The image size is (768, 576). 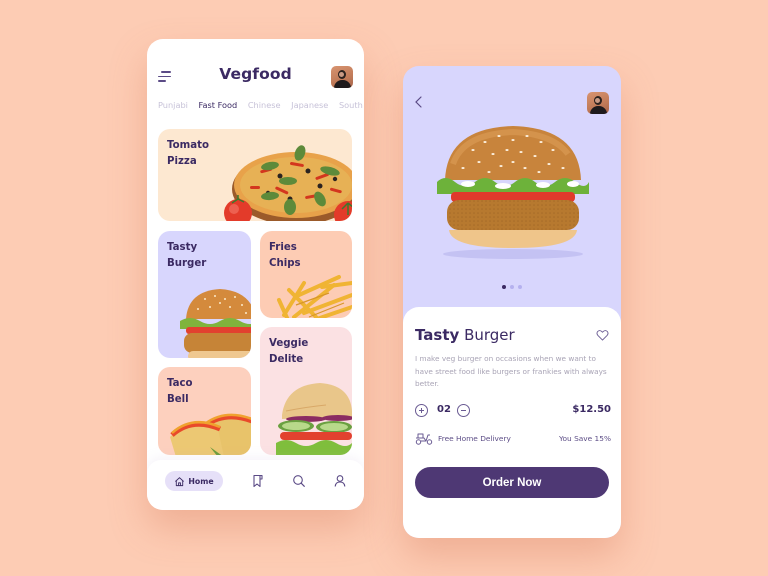 I want to click on bottom-nav: Home, so click(x=255, y=485).